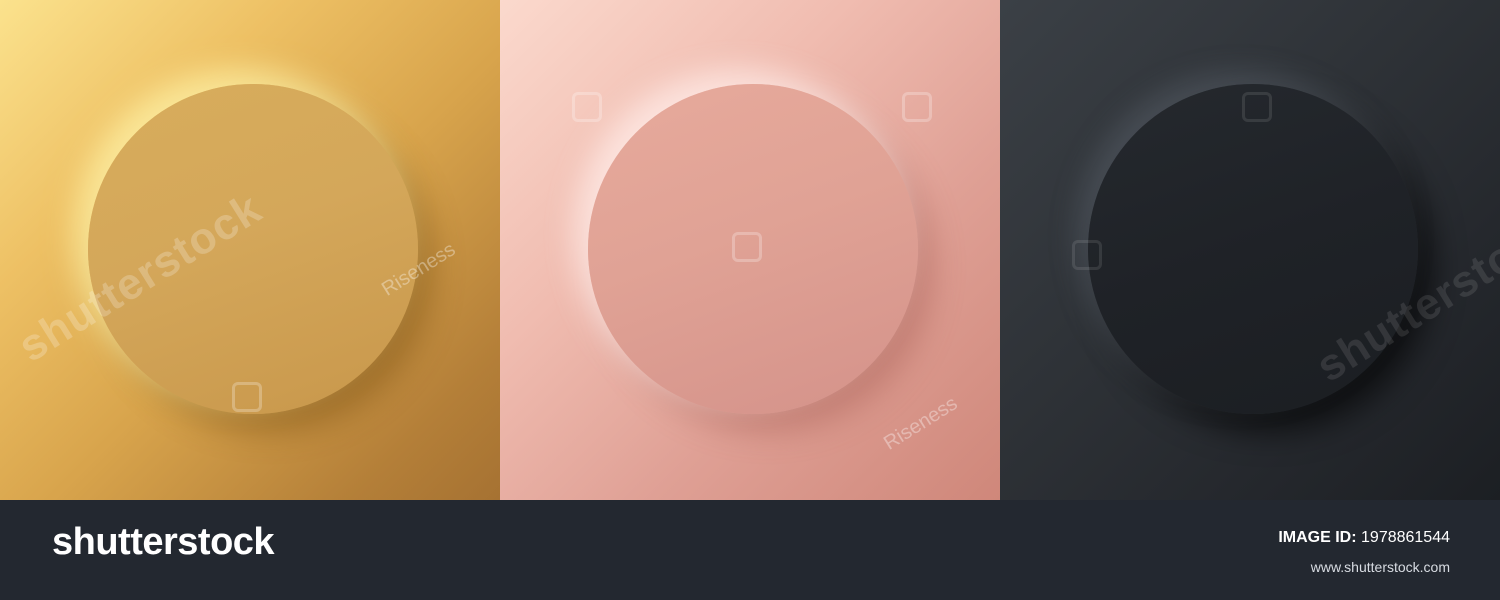  I want to click on image-id-value: 1978861544, so click(1405, 537).